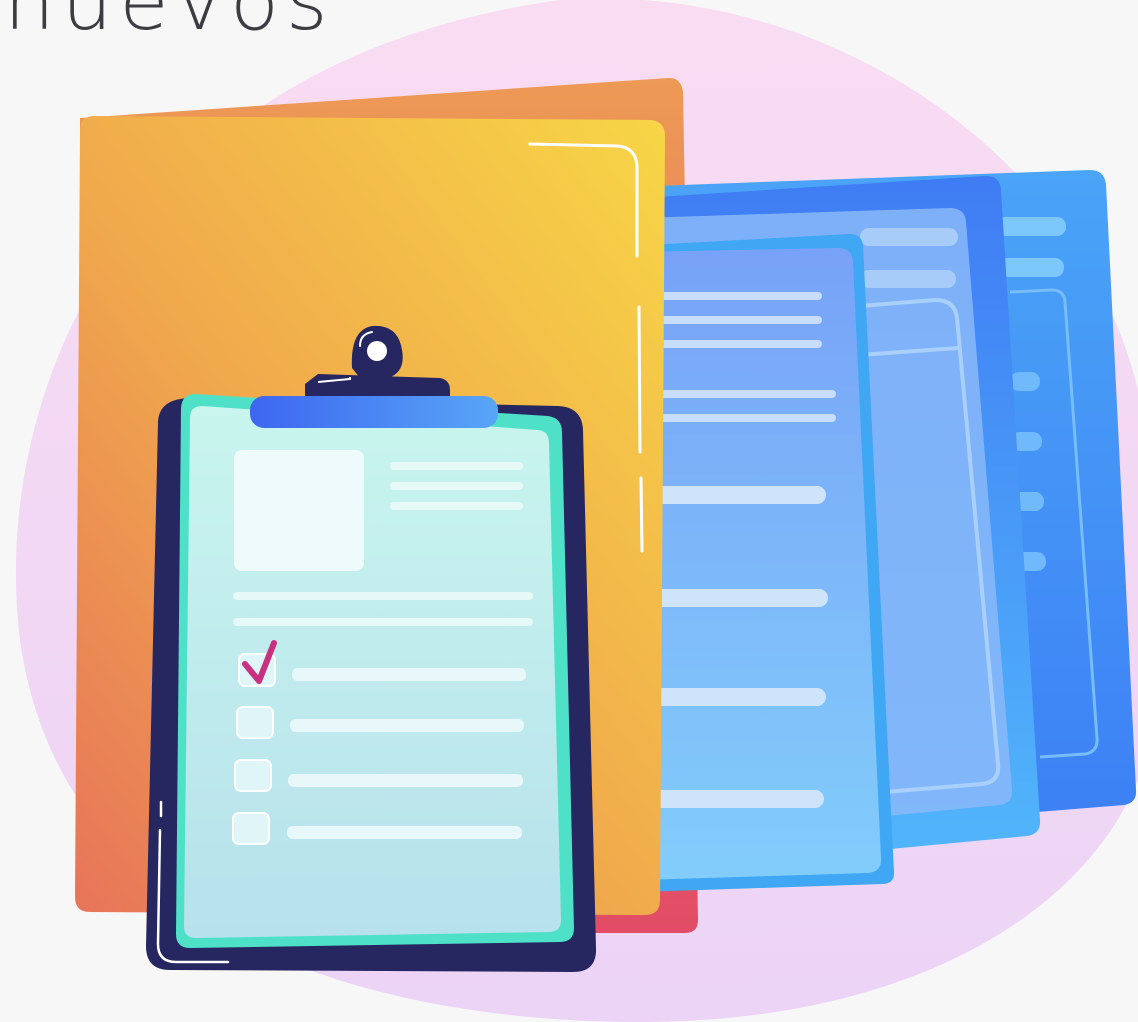 Image resolution: width=1138 pixels, height=1022 pixels. Describe the element at coordinates (374, 412) in the screenshot. I see `clip-bar` at that location.